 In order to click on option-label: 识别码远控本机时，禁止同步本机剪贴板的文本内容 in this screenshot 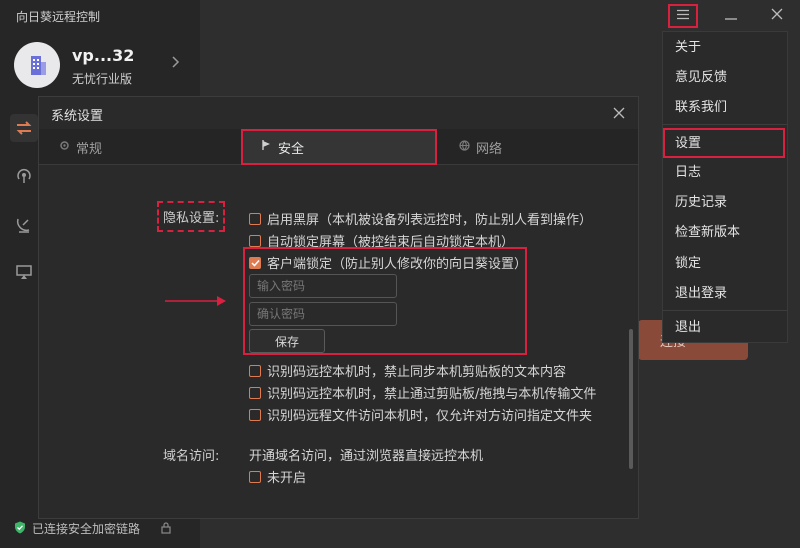, I will do `click(417, 372)`.